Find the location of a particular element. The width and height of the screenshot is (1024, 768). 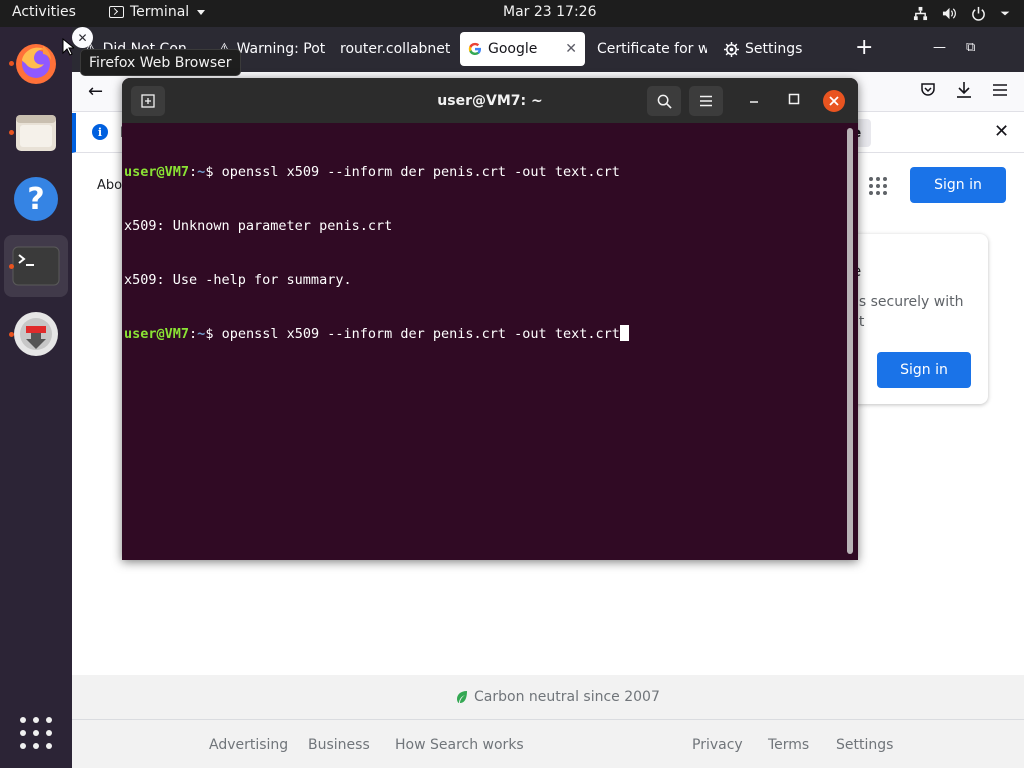

minimize-button: — is located at coordinates (939, 47).